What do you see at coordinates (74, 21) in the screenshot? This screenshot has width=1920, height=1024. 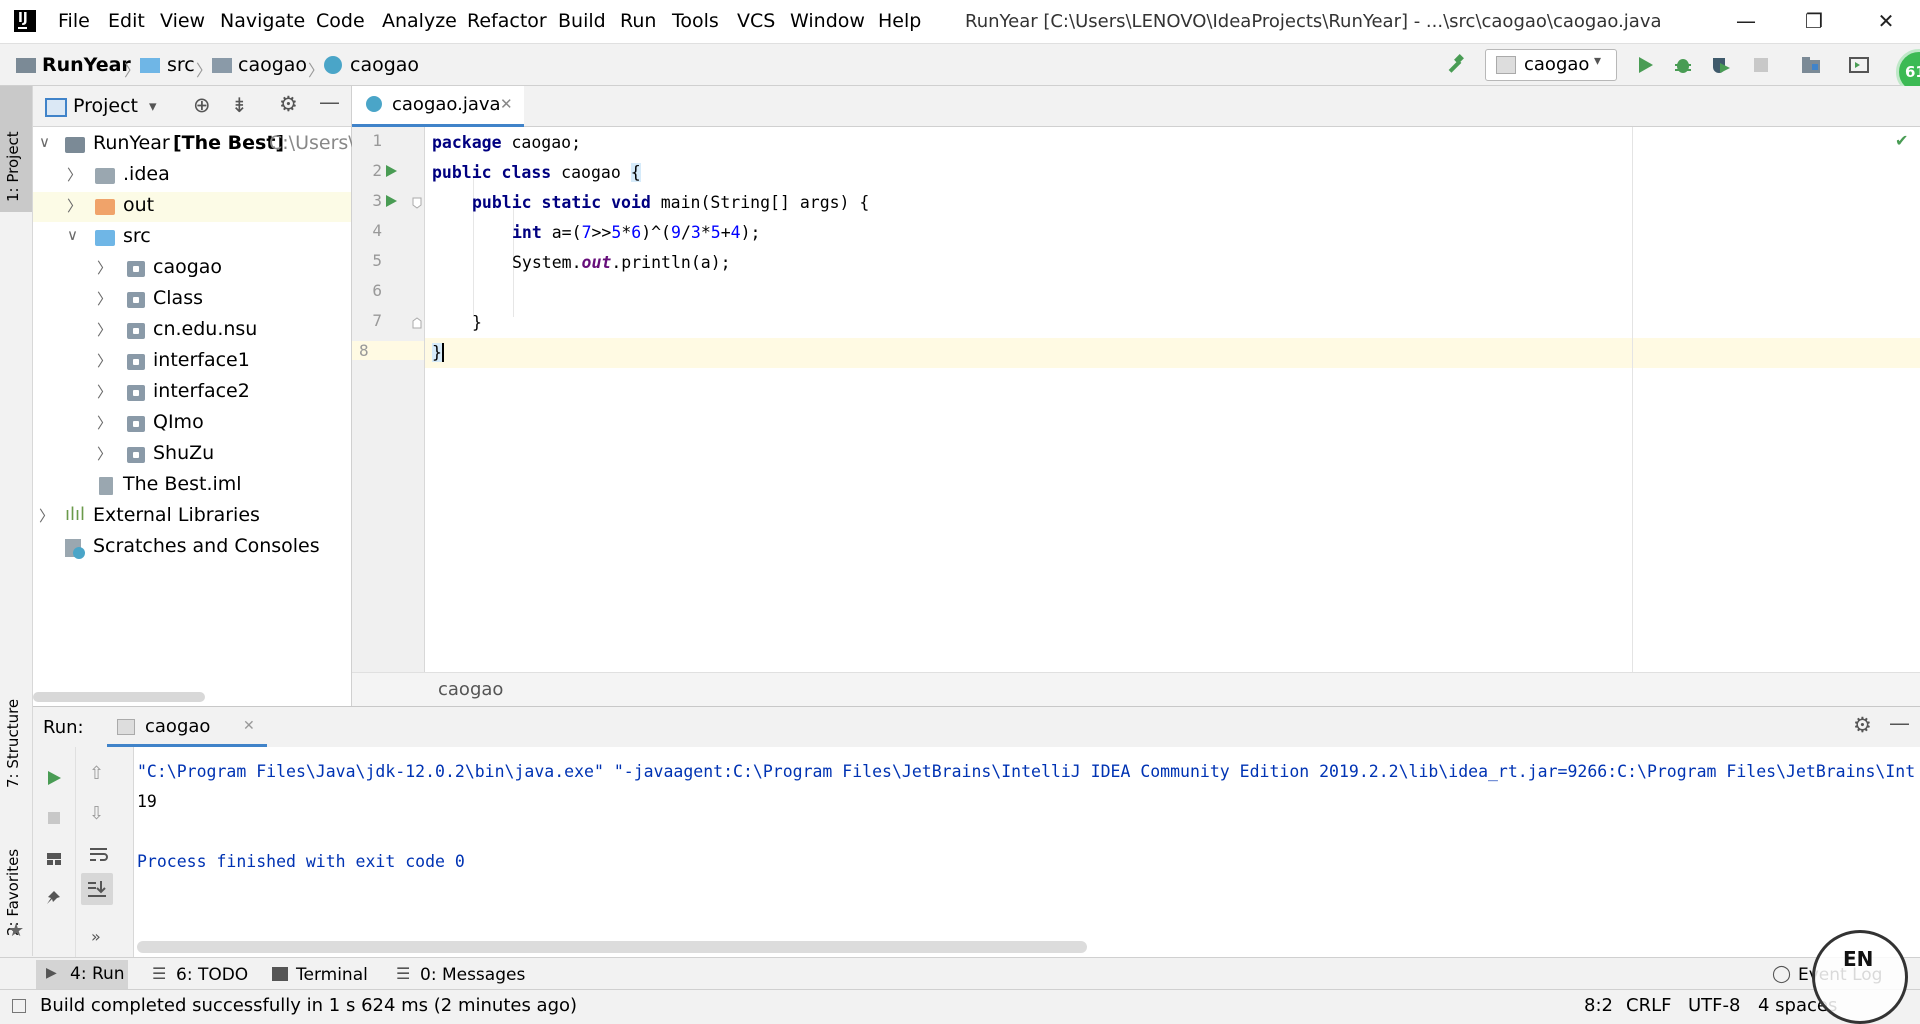 I see `menu-file: File` at bounding box center [74, 21].